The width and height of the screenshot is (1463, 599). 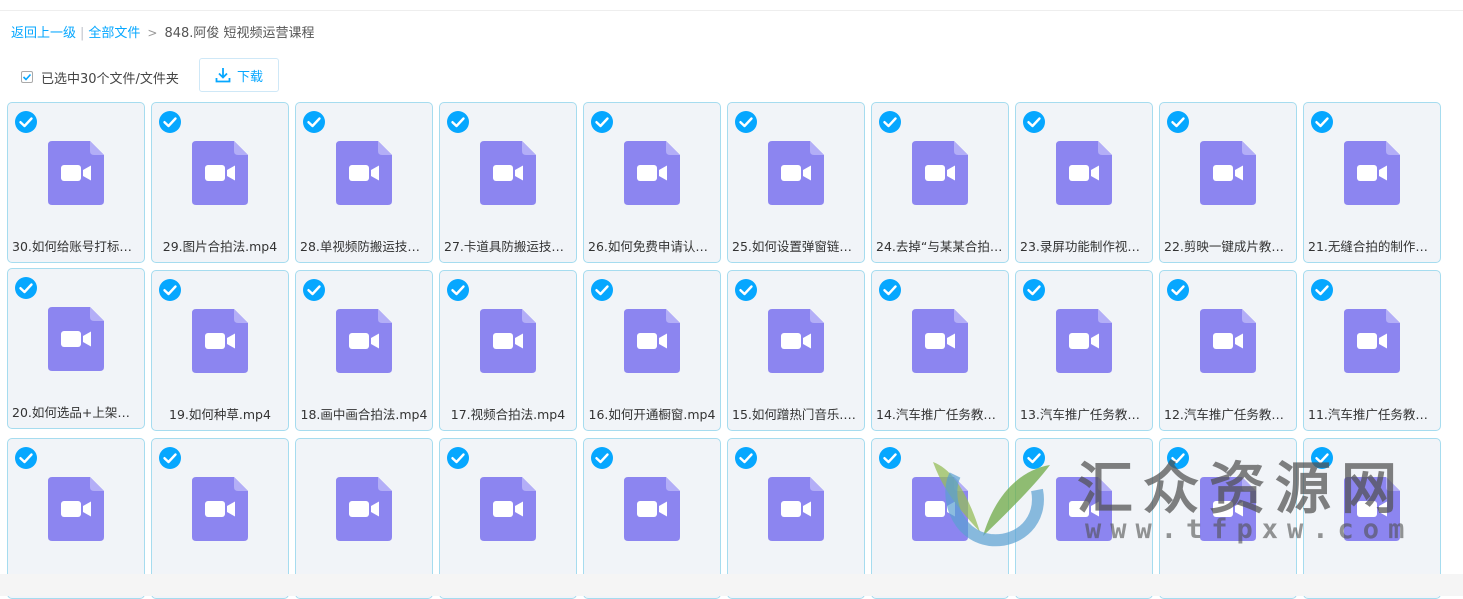 I want to click on file-tile: 28.单视频防搬运技巧.mp4, so click(x=364, y=182).